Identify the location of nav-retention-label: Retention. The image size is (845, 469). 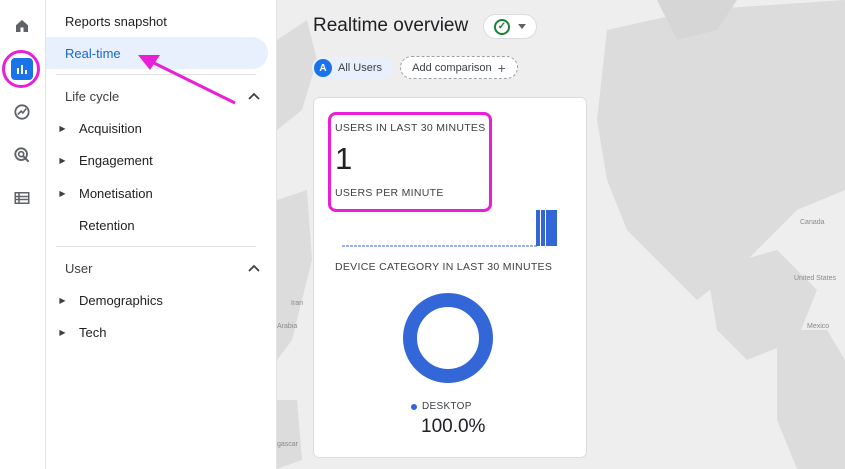
(107, 225).